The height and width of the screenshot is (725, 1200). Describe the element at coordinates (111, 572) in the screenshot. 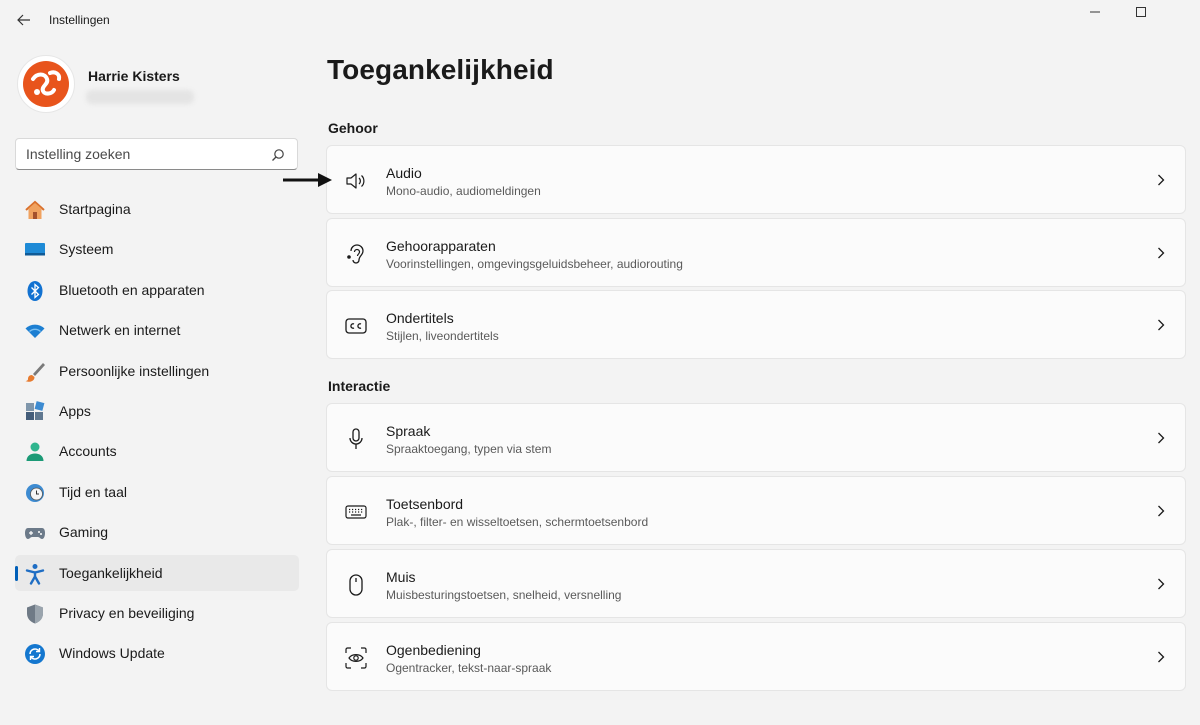

I see `sidebar-item-label: Toegankelijkheid` at that location.